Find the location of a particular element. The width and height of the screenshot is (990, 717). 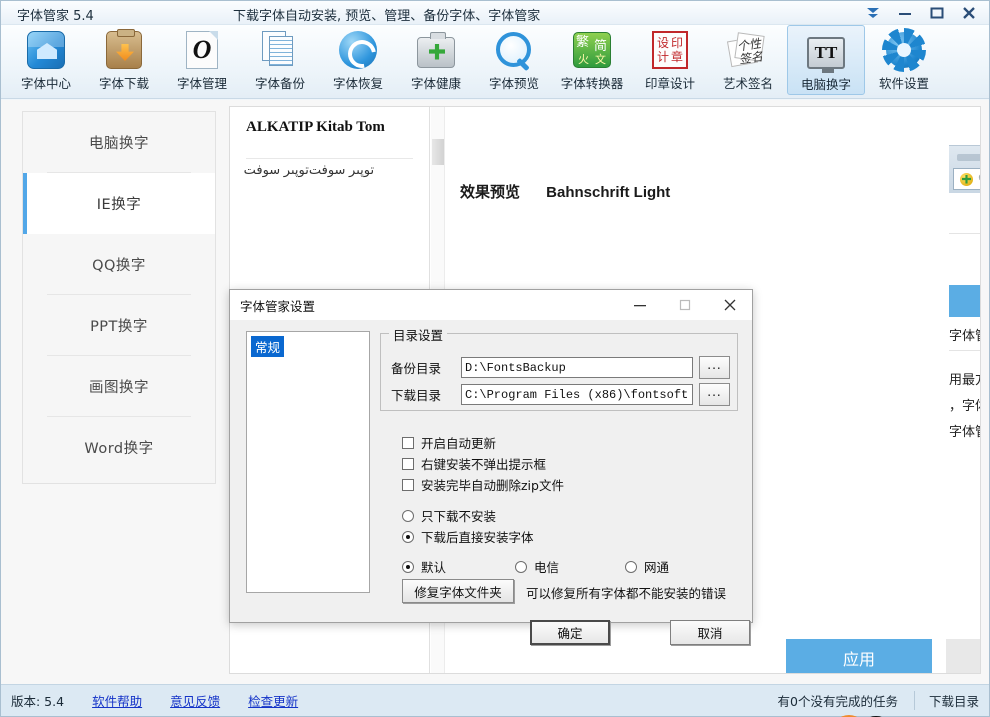

window-controls is located at coordinates (921, 13).